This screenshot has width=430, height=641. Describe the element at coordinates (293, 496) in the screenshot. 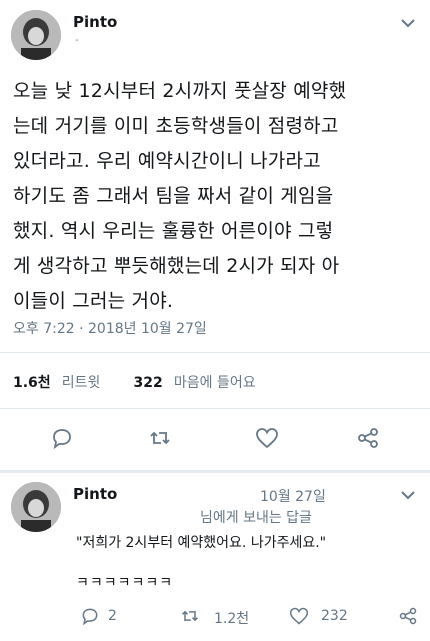

I see `reply-date: 10월 27일` at that location.